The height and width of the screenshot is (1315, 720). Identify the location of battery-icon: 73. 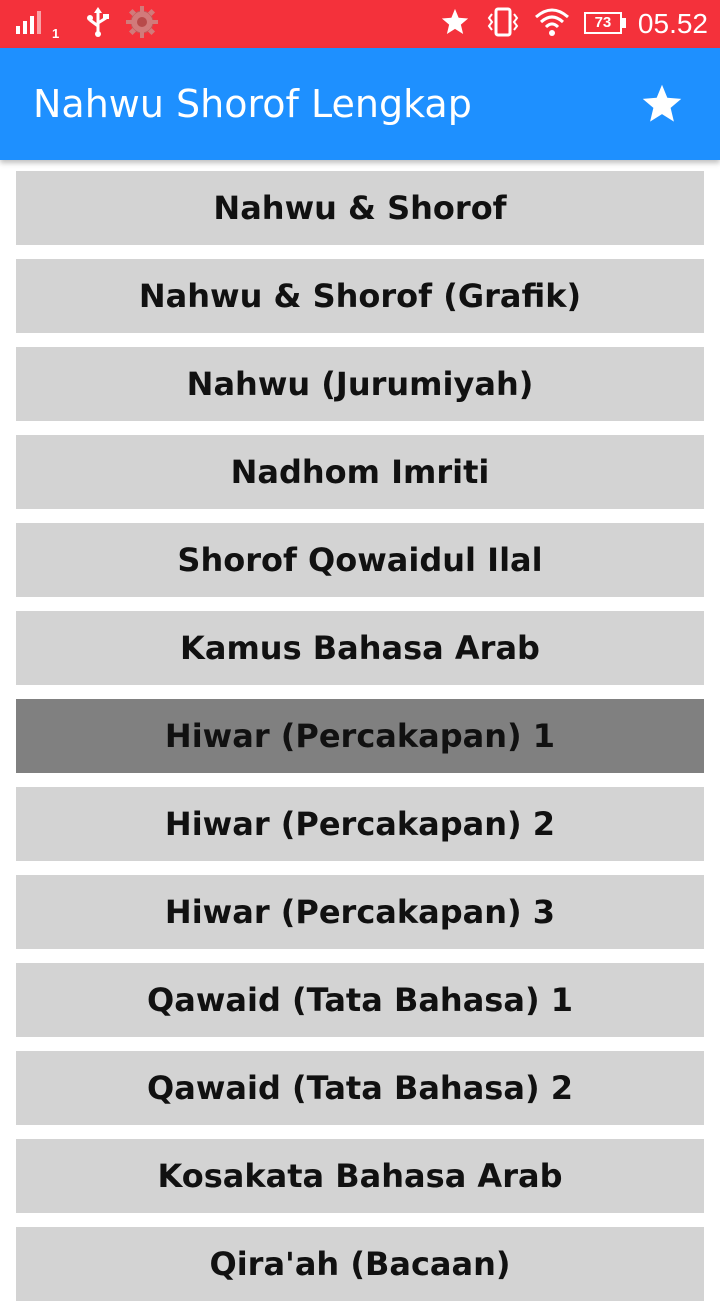
(605, 24).